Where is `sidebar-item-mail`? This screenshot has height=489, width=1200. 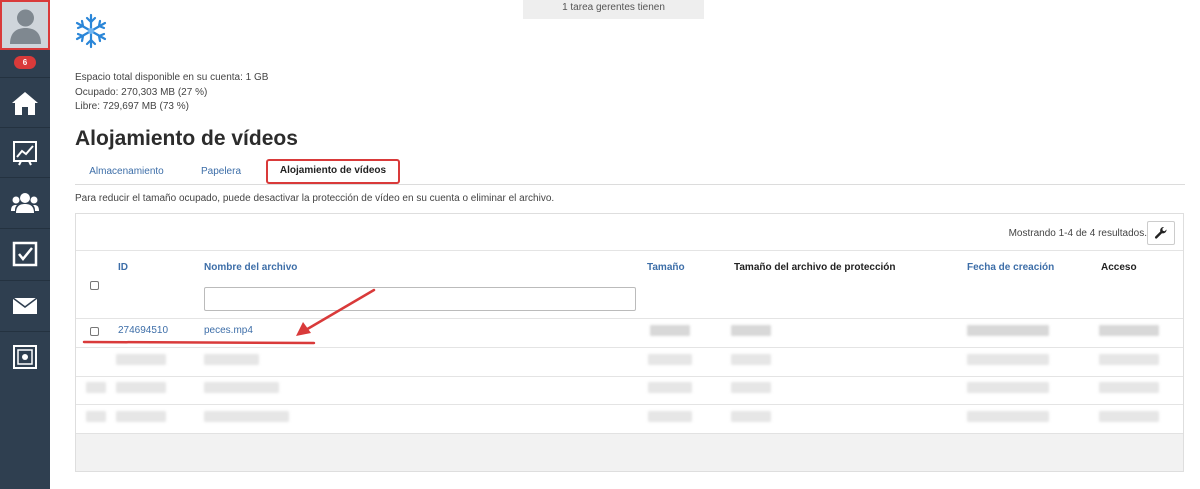
sidebar-item-mail is located at coordinates (25, 305).